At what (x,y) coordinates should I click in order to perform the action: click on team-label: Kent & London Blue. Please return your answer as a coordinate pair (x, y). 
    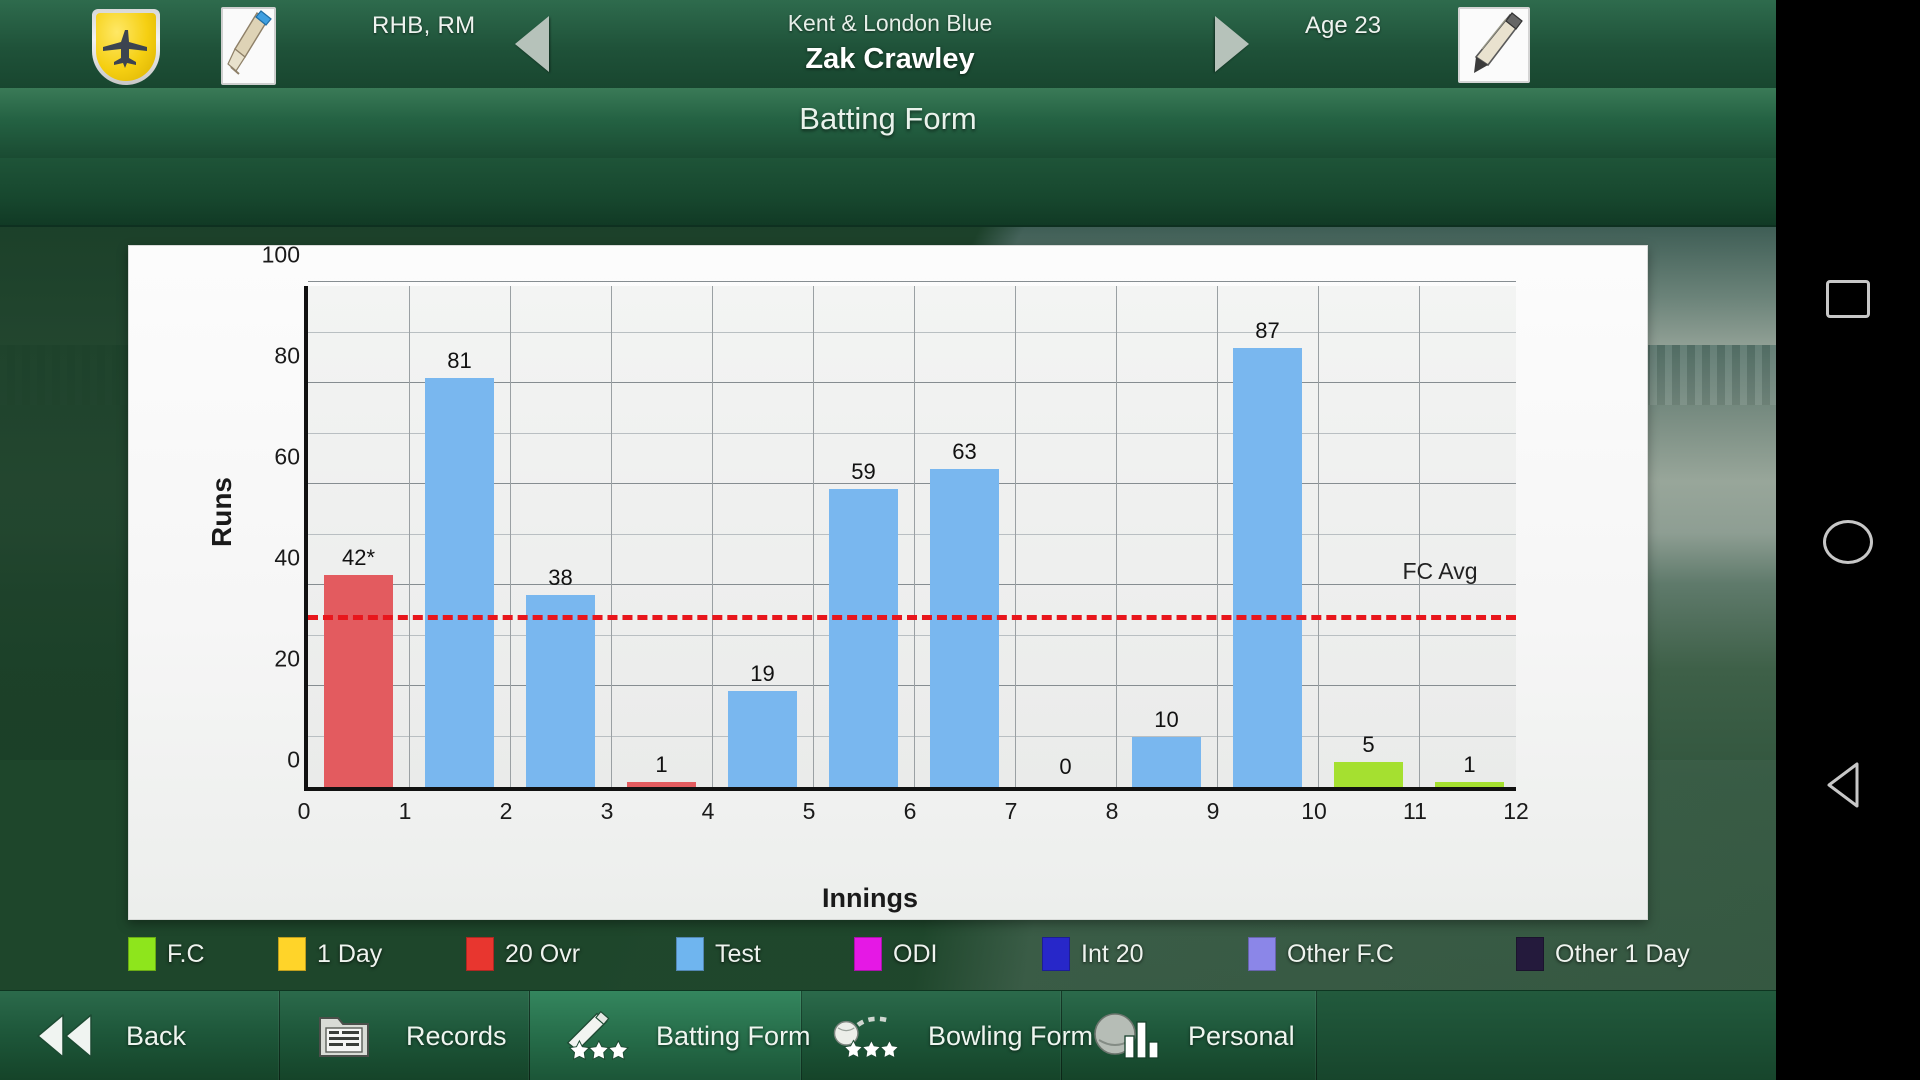
    Looking at the image, I should click on (890, 23).